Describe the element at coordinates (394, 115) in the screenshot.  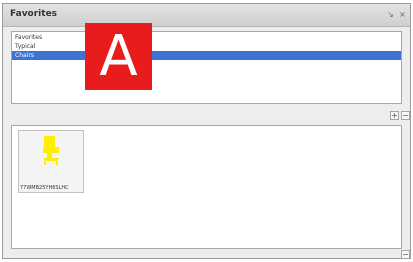
I see `add-category-button: +` at that location.